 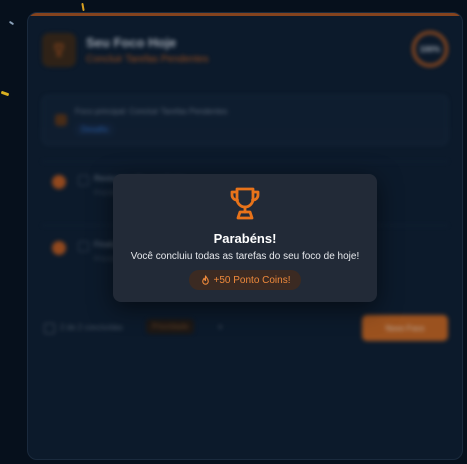 I want to click on trophy-icon, so click(x=245, y=204).